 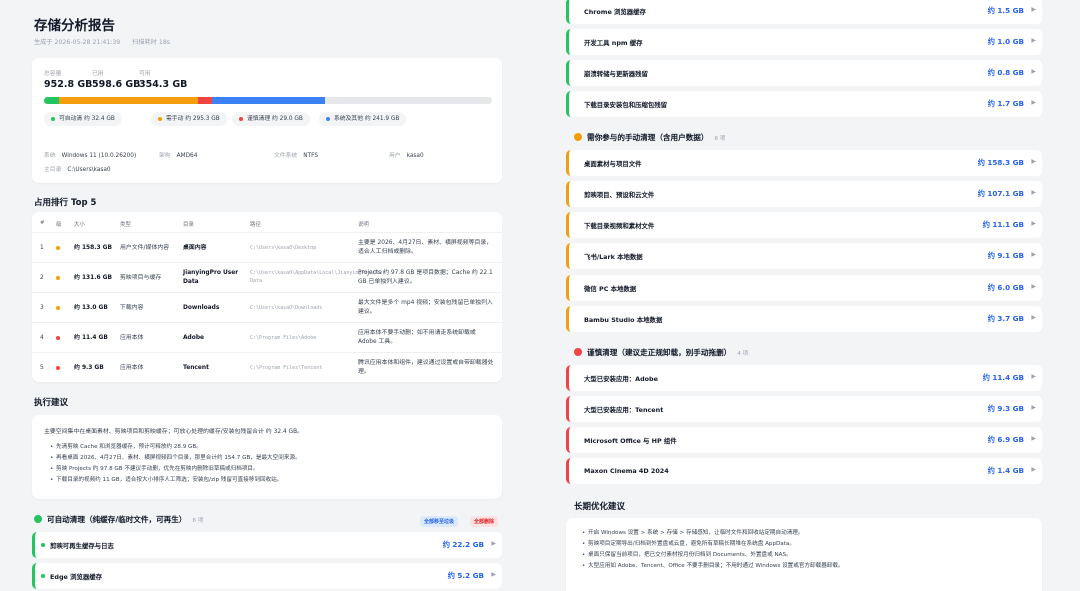 What do you see at coordinates (659, 352) in the screenshot?
I see `caution-section-title: 谨慎清理（建议走正规卸载，别手动拖删）` at bounding box center [659, 352].